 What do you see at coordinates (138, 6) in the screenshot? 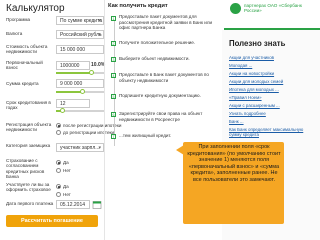
I see `how-to-title: Как получить кредит` at bounding box center [138, 6].